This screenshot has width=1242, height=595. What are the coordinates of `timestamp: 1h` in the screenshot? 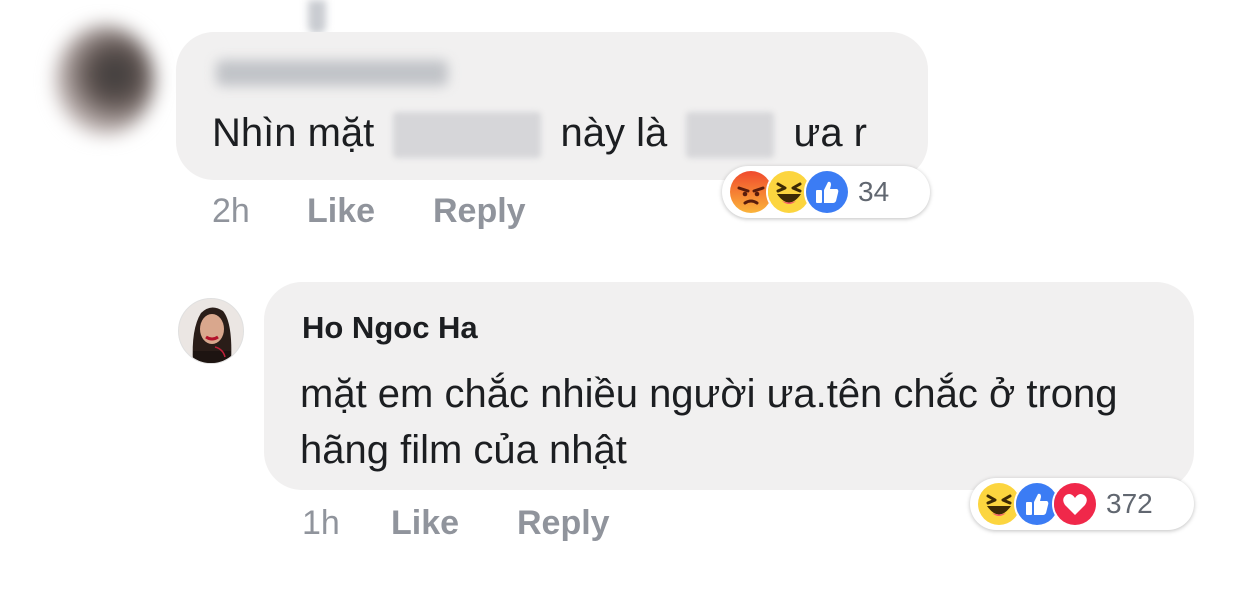 It's located at (321, 523).